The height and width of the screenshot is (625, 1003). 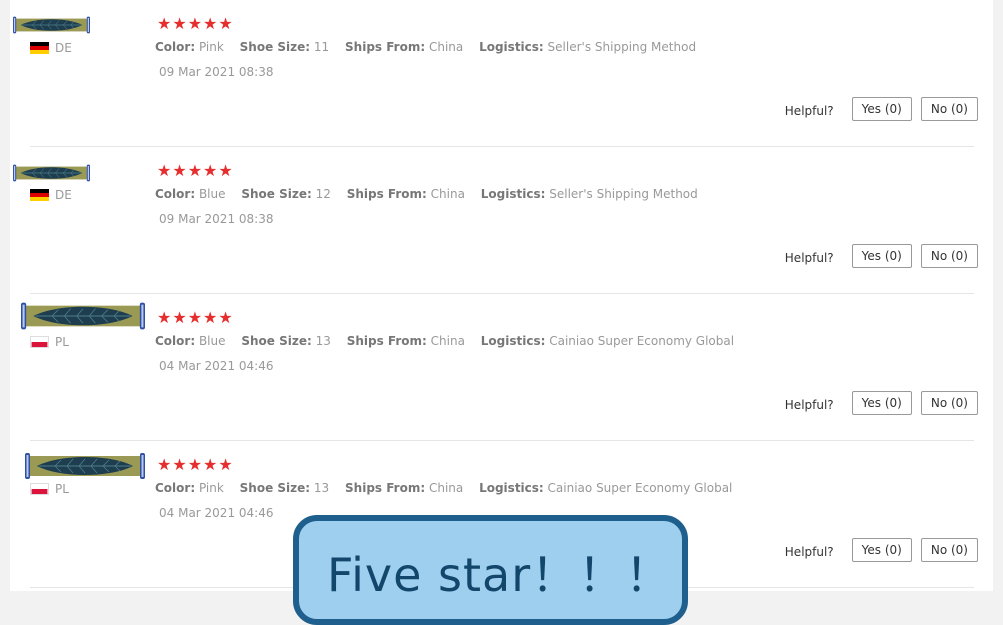 I want to click on caption-text: Five star！！！, so click(x=500, y=575).